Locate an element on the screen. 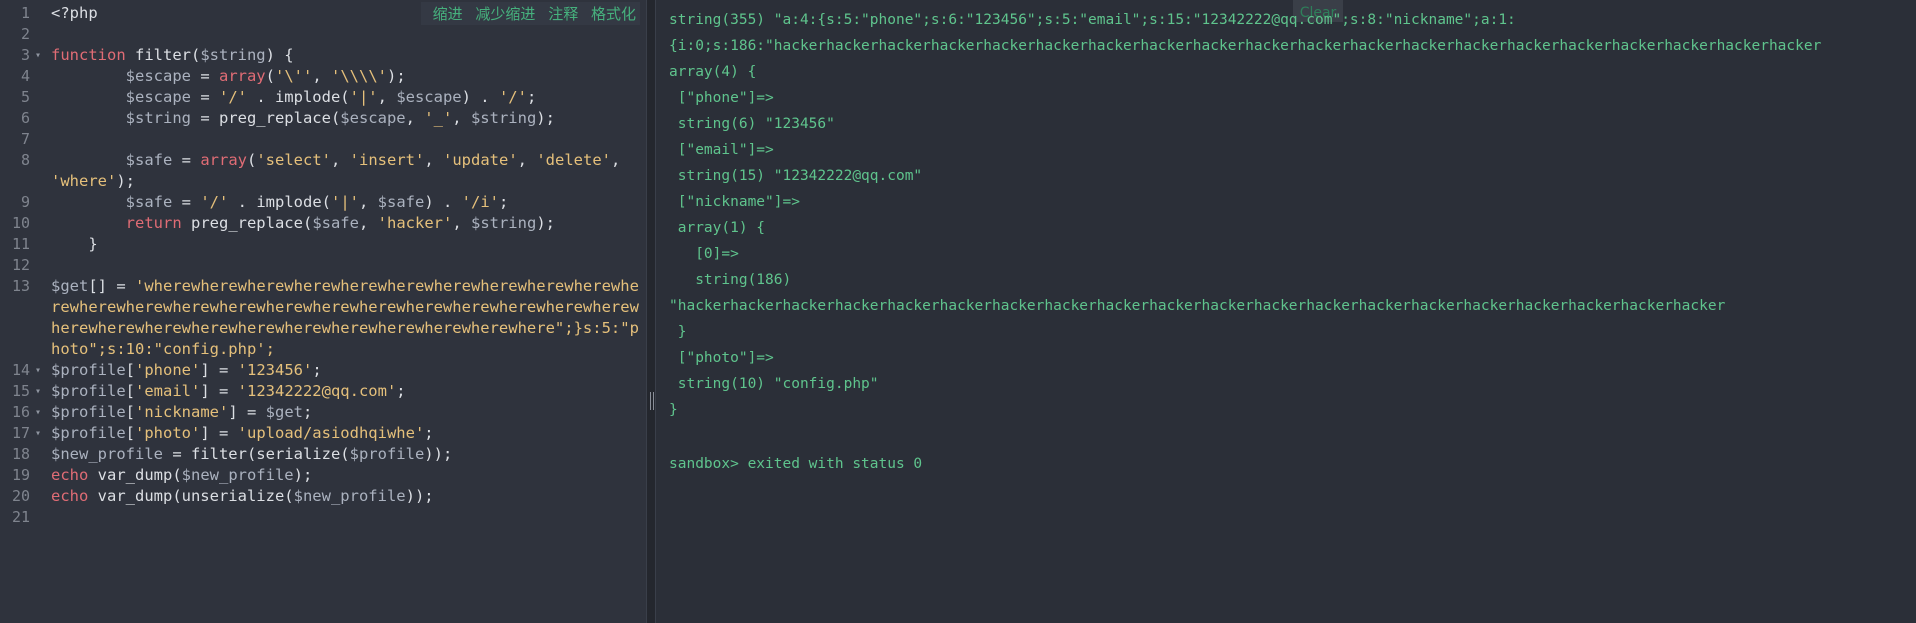 The height and width of the screenshot is (623, 1916). splitter-grip-icon is located at coordinates (652, 401).